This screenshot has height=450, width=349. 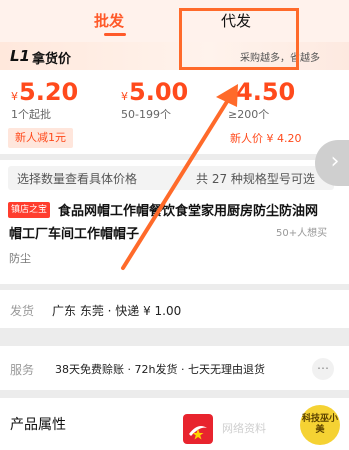 I want to click on shop-logo-icon, so click(x=198, y=429).